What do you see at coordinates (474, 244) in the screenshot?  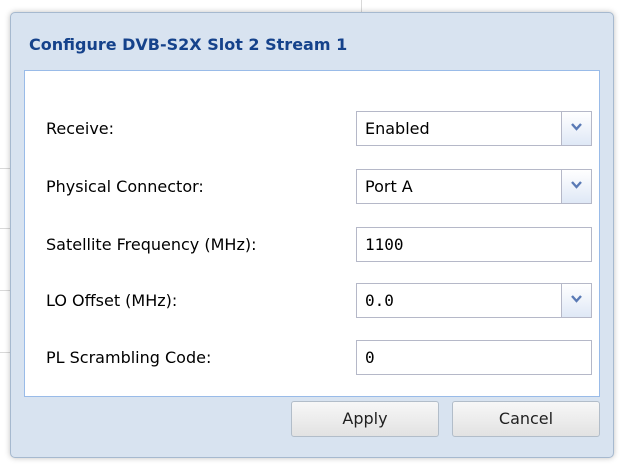 I see `satellite-frequency-input: 1100` at bounding box center [474, 244].